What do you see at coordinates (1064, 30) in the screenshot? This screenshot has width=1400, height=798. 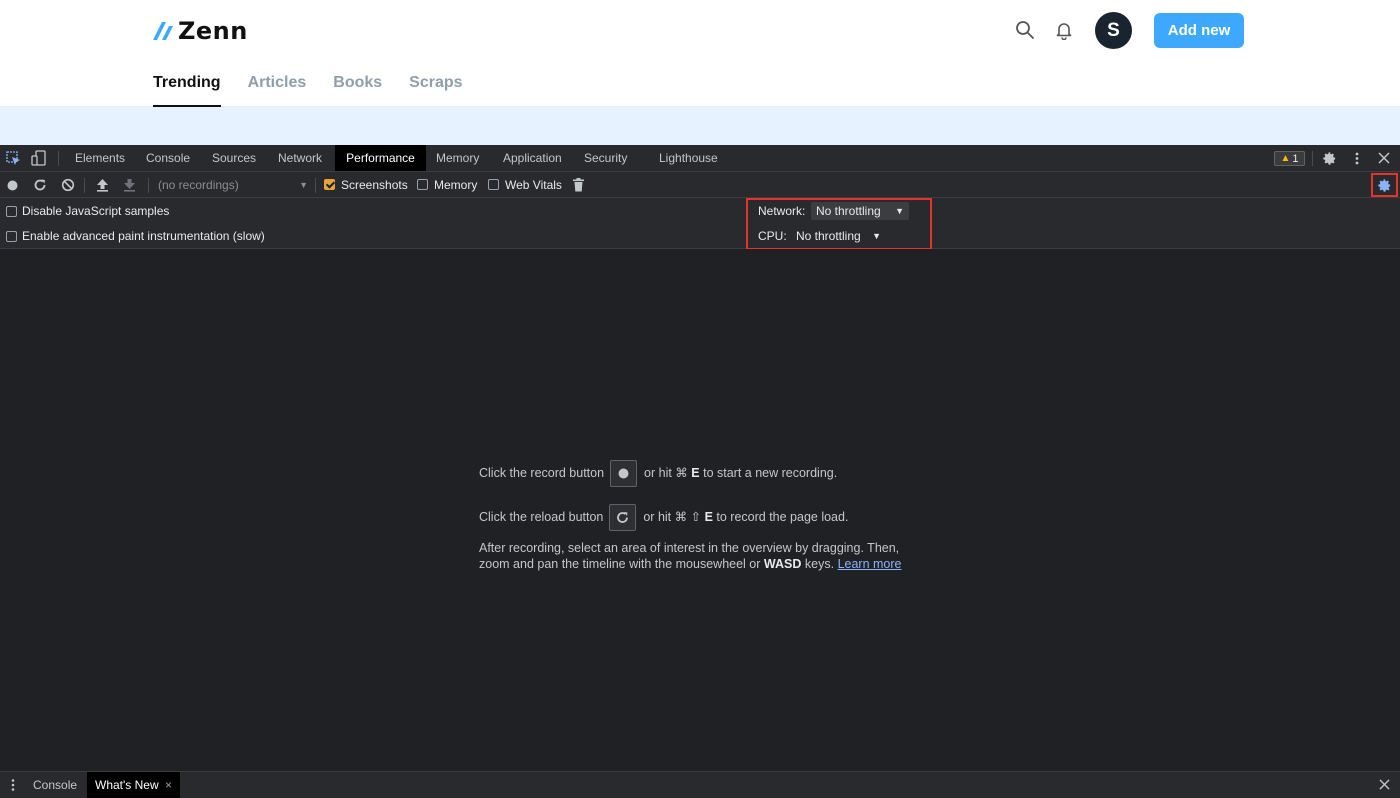 I see `bell-icon` at bounding box center [1064, 30].